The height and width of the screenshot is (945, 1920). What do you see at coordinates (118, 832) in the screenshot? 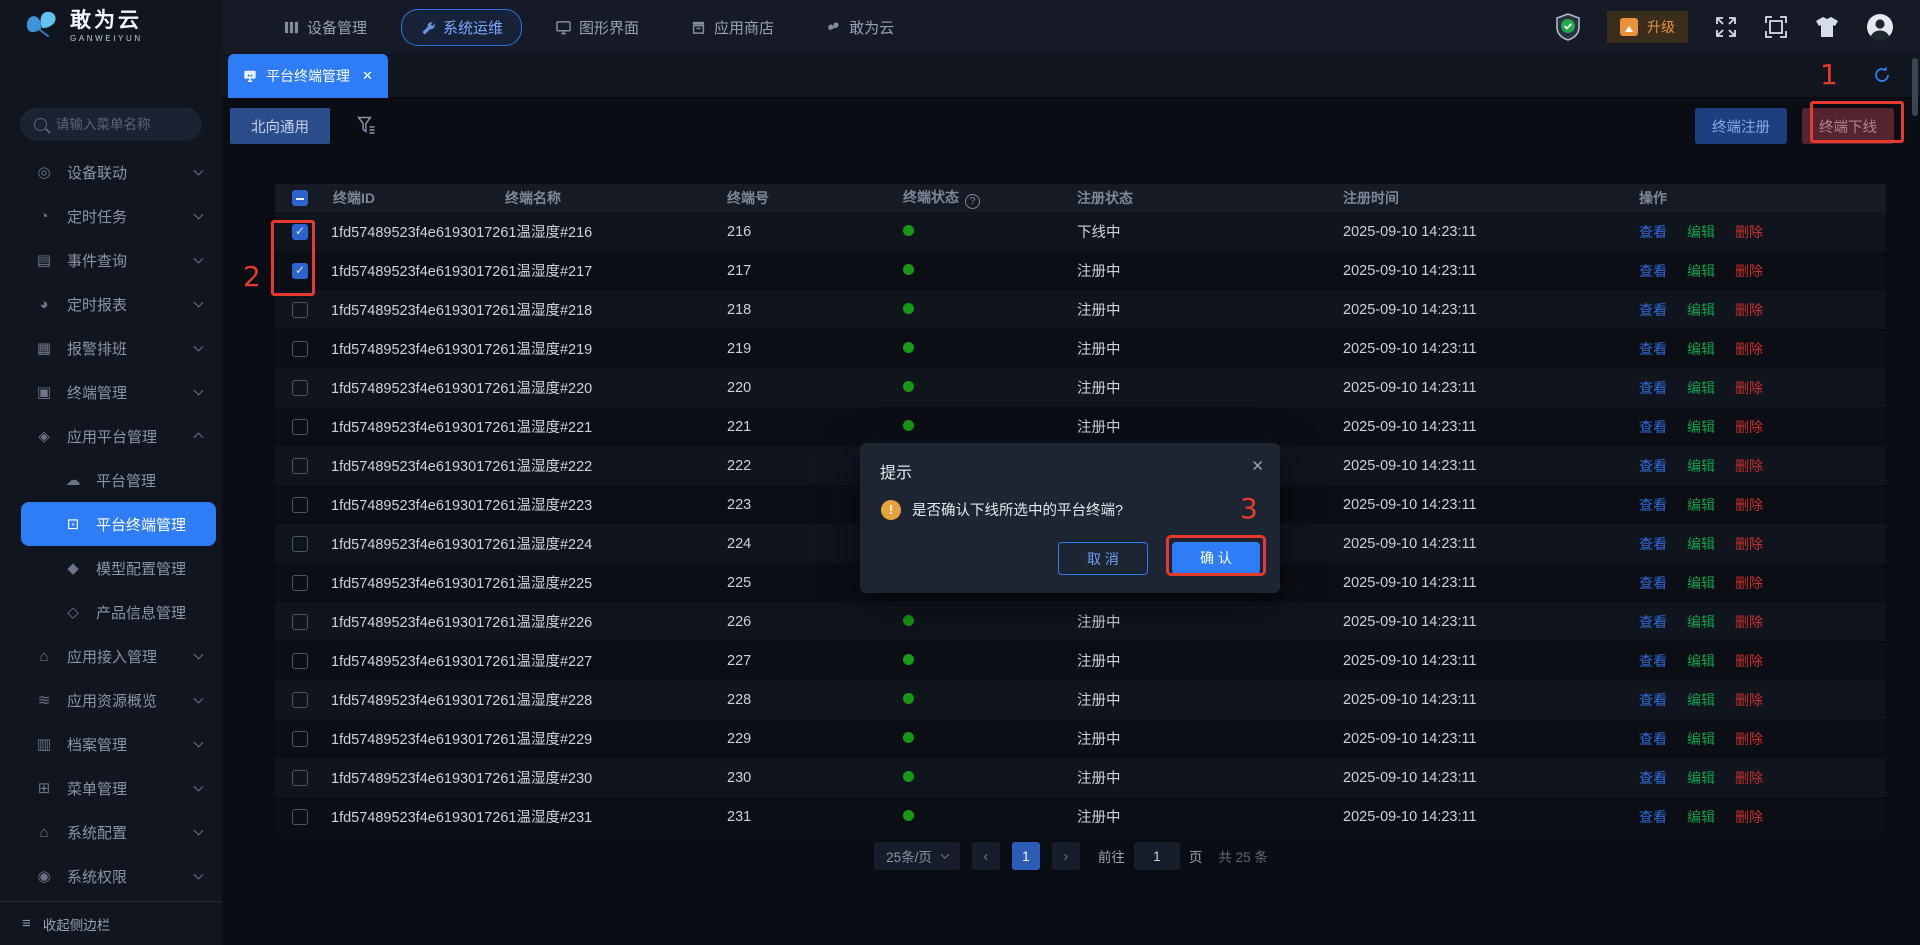
I see `sidebar-item-sys-config: ⌂ 系统配置` at bounding box center [118, 832].